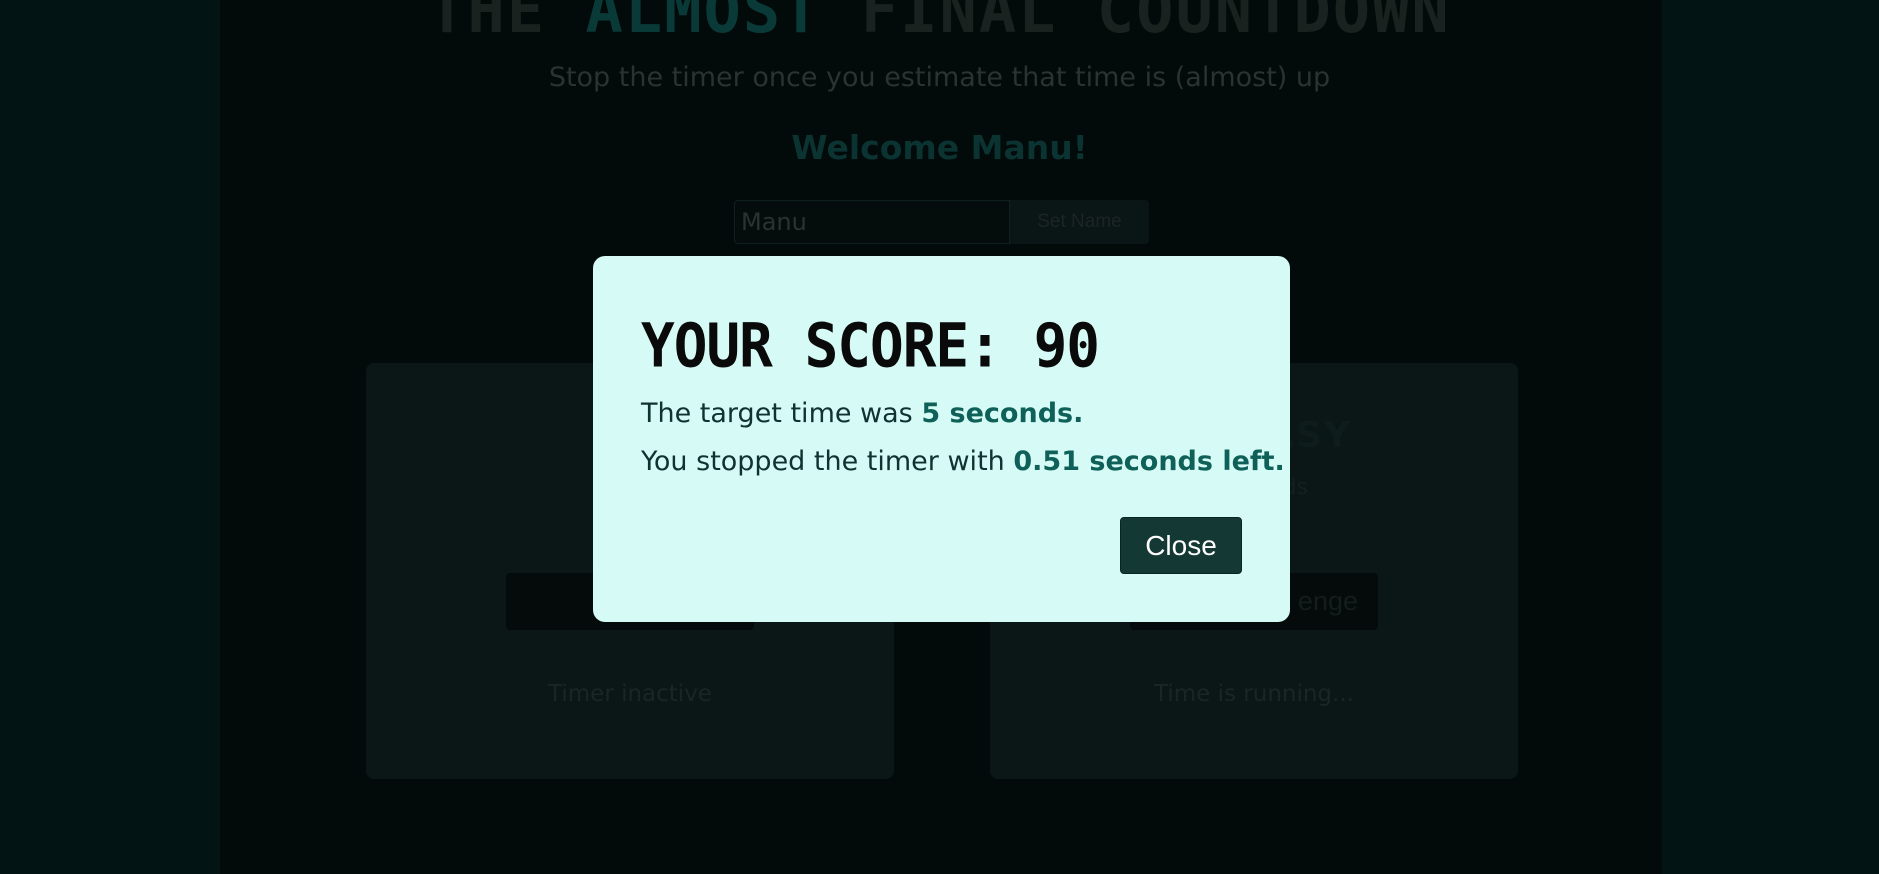  Describe the element at coordinates (1002, 413) in the screenshot. I see `target-time-value: 5 seconds.` at that location.